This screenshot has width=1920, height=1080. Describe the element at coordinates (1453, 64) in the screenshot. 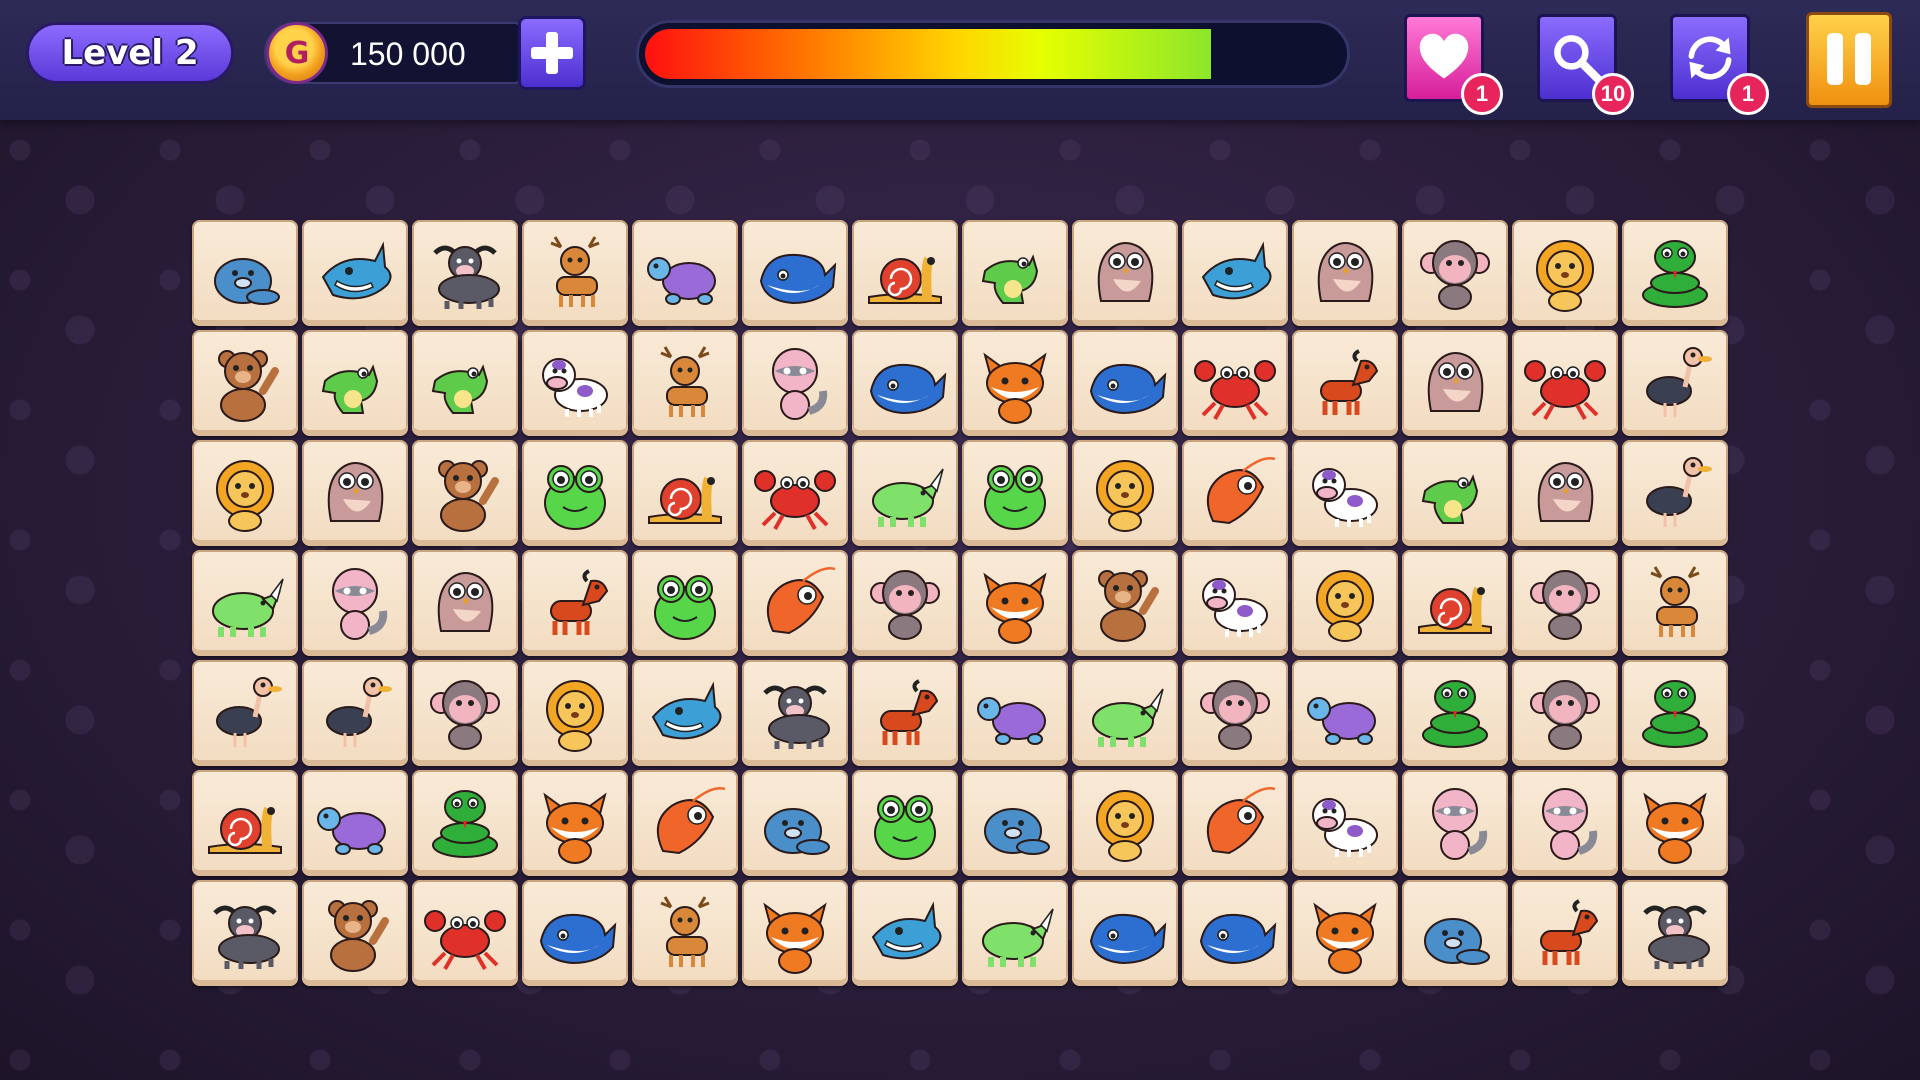

I see `extra-life-button: 1` at that location.